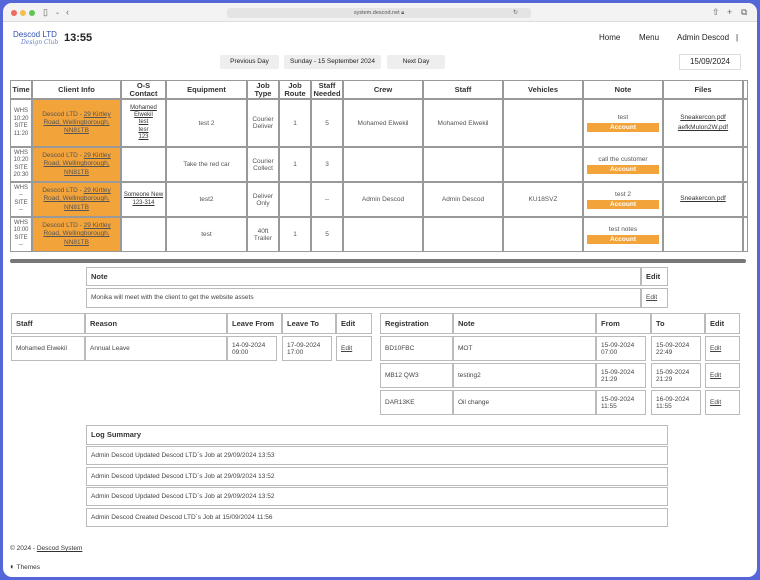  I want to click on vehicle-to-cell: 15-09-2024 22:49, so click(676, 348).